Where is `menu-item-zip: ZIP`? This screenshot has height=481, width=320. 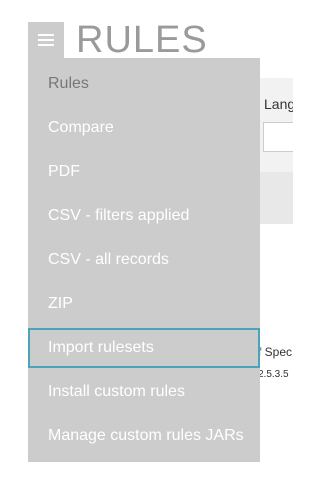
menu-item-zip: ZIP is located at coordinates (144, 304).